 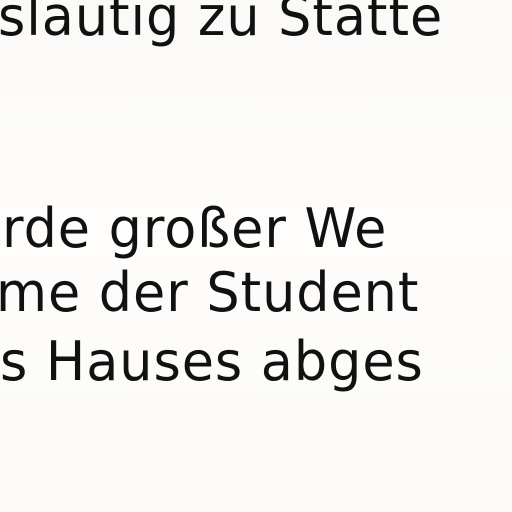 What do you see at coordinates (222, 24) in the screenshot?
I see `text-line-1: släutig zu Stätte` at bounding box center [222, 24].